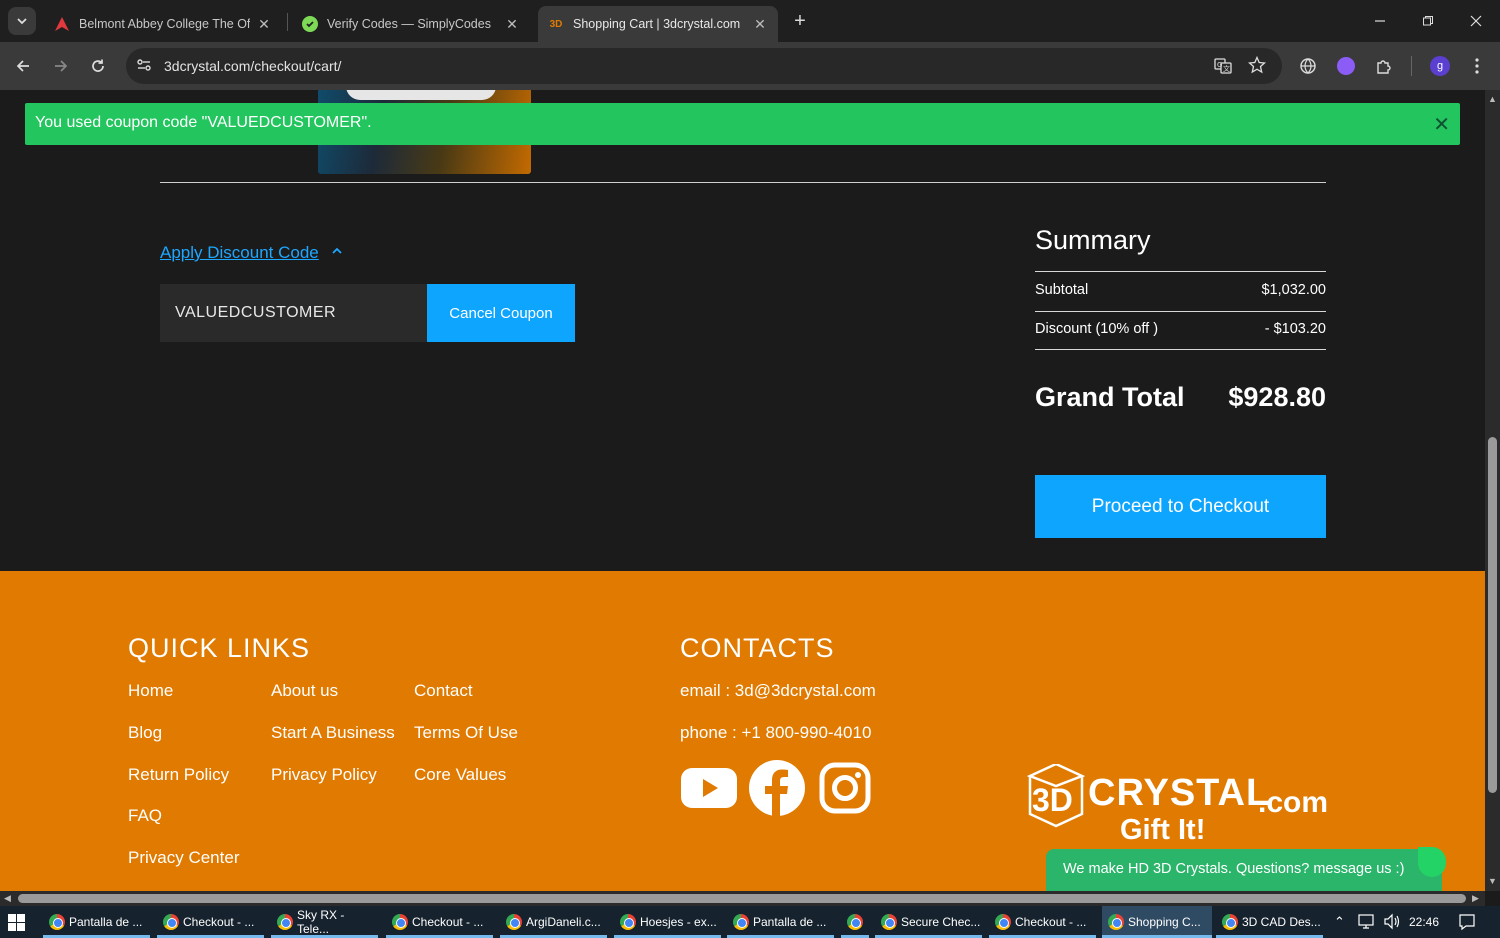 The width and height of the screenshot is (1500, 938). Describe the element at coordinates (287, 22) in the screenshot. I see `tab-divider` at that location.